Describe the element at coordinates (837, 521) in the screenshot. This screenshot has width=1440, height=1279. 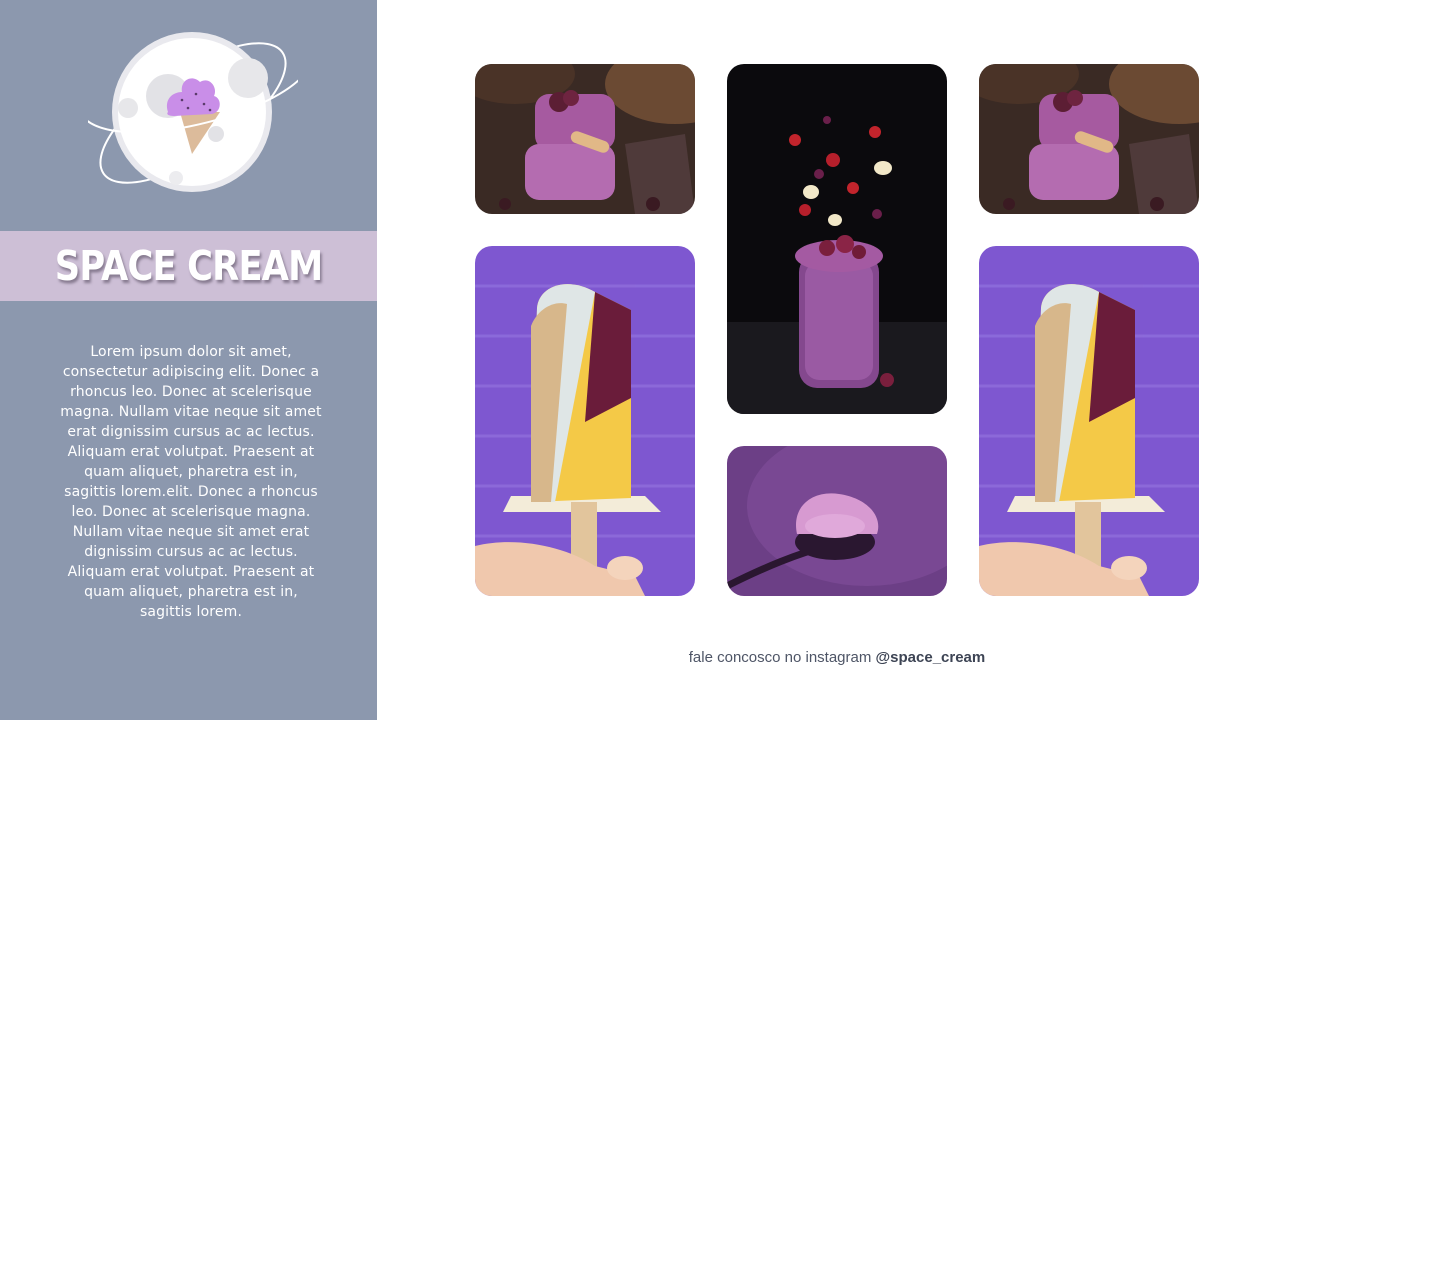
I see `photo-spoon-scoop` at that location.